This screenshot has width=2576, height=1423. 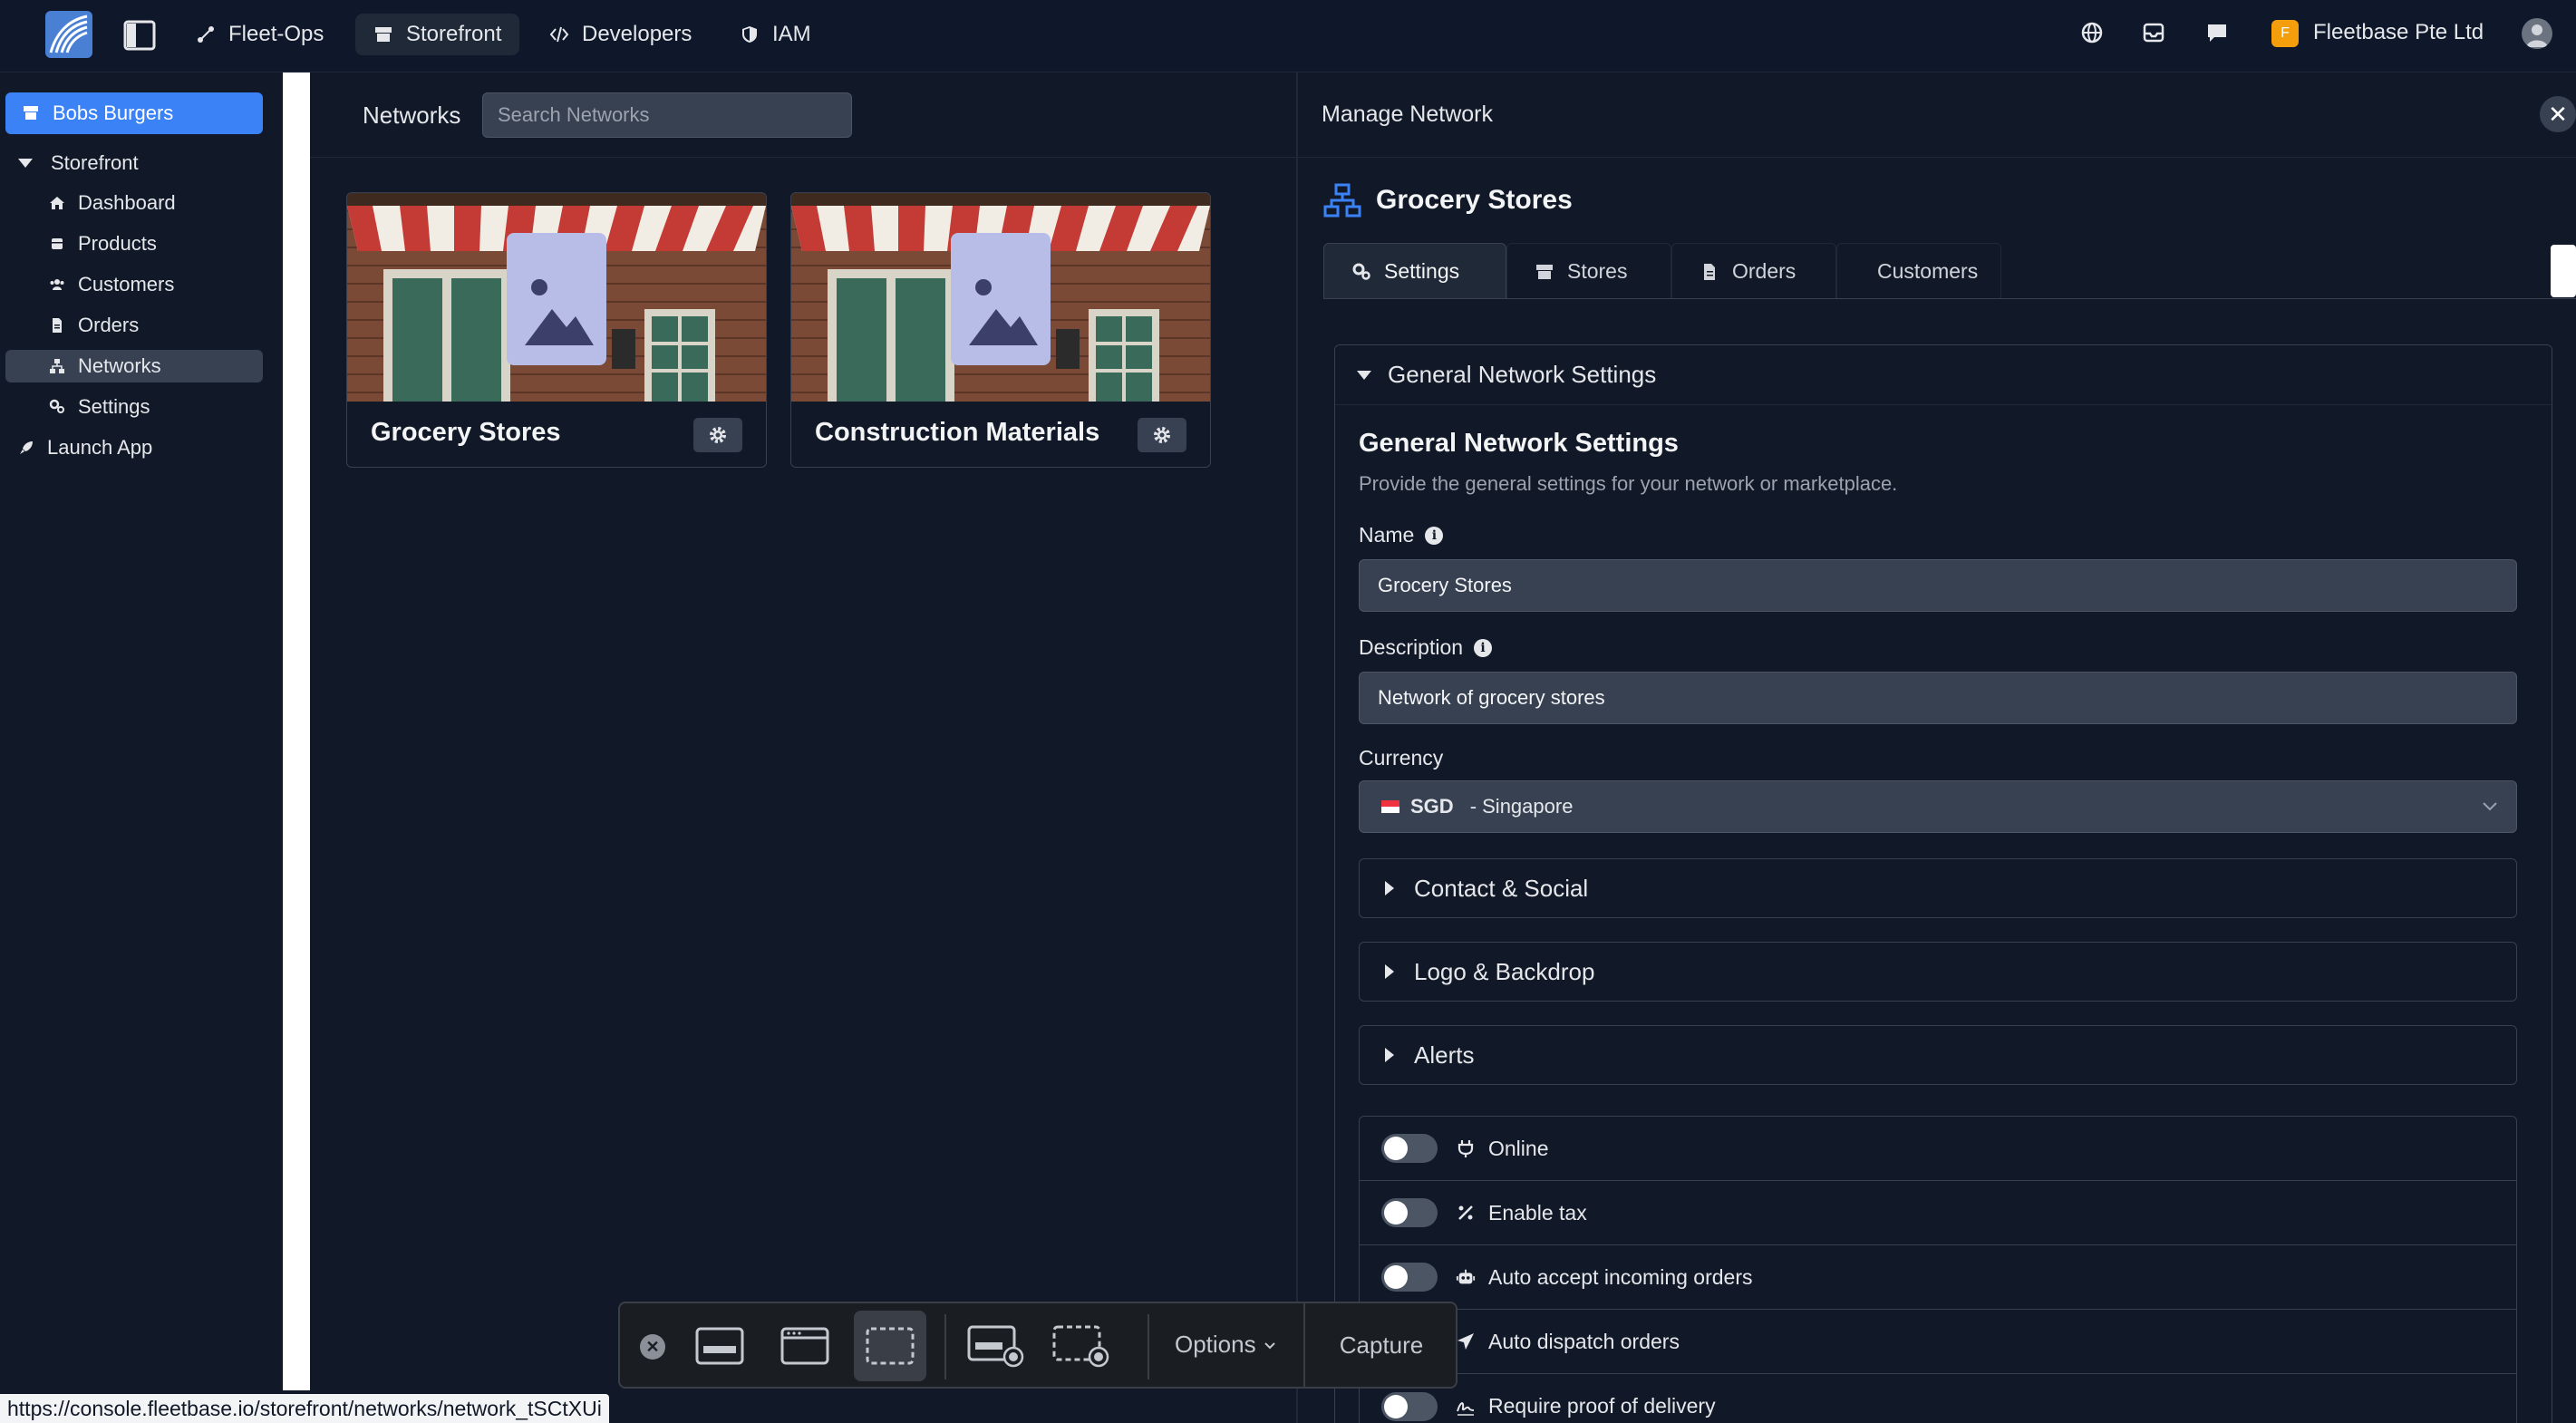 I want to click on chat-icon, so click(x=2217, y=32).